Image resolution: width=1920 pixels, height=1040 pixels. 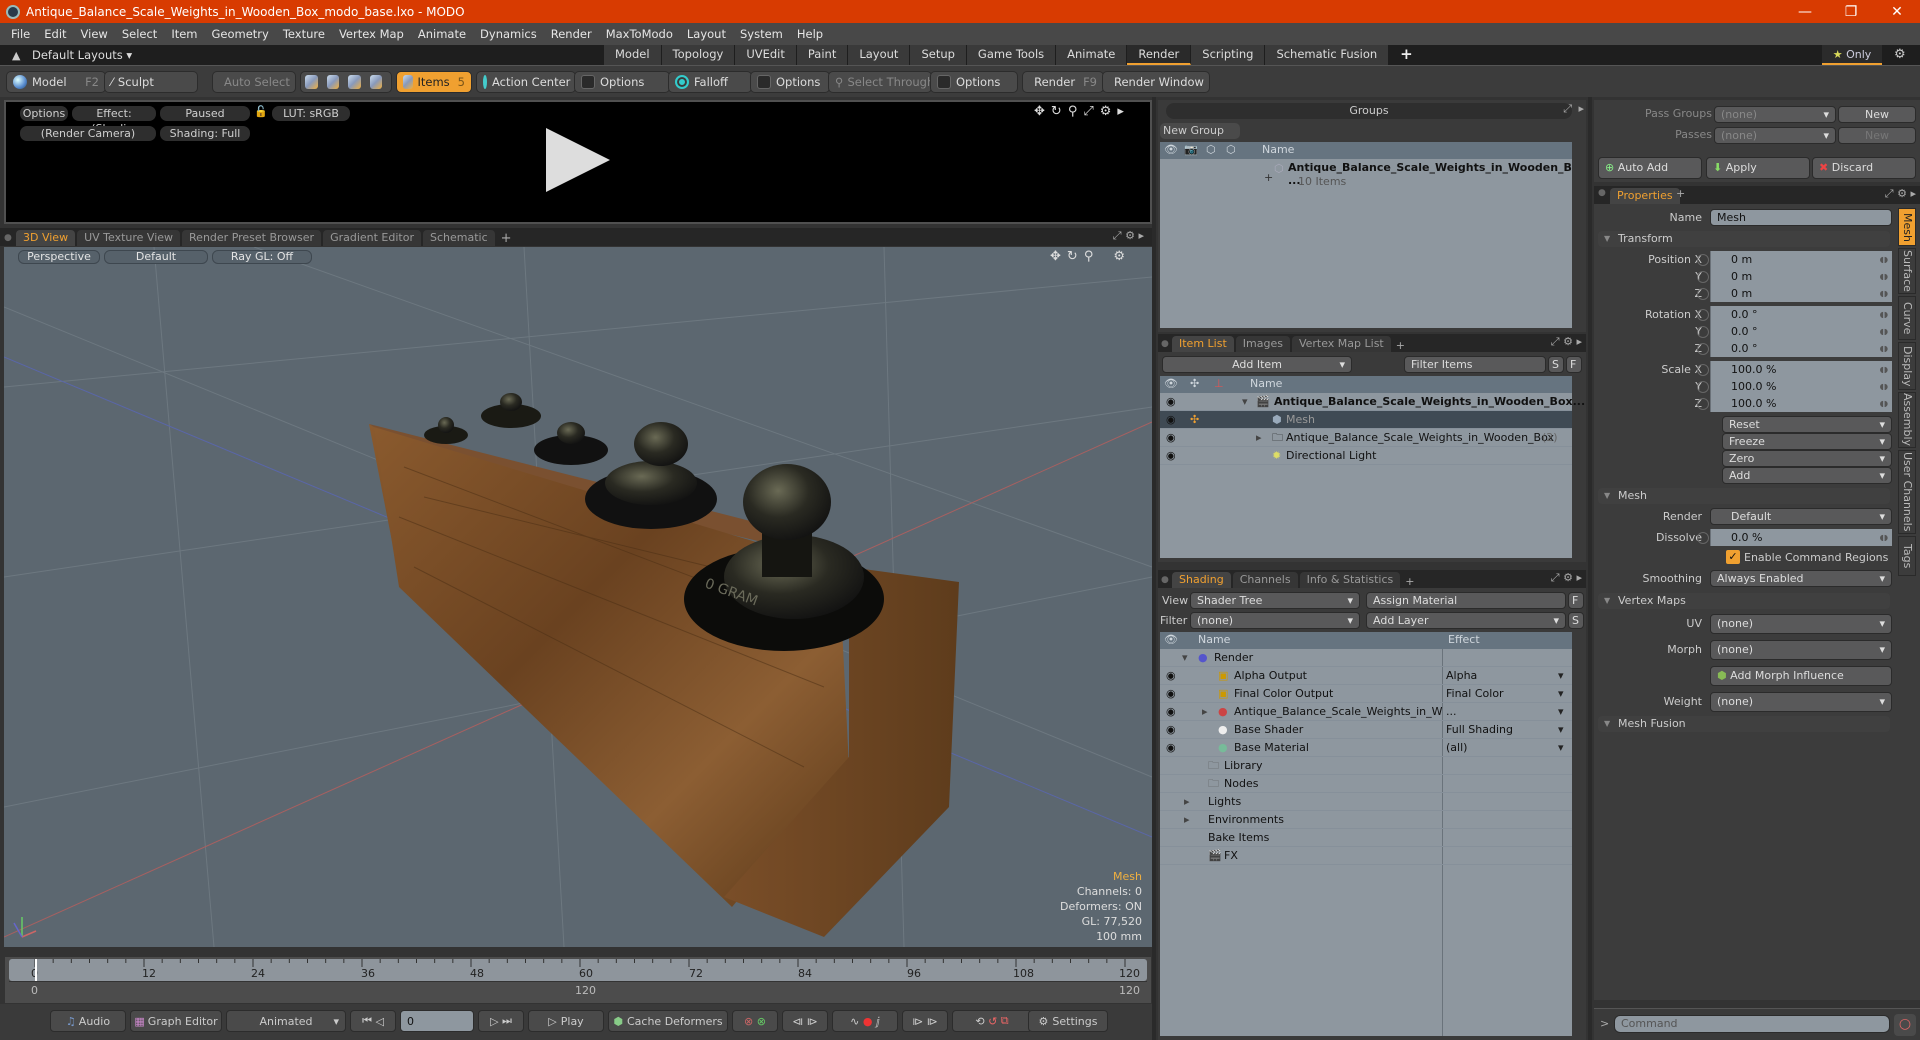 What do you see at coordinates (526, 82) in the screenshot?
I see `action-center-button: Action Center` at bounding box center [526, 82].